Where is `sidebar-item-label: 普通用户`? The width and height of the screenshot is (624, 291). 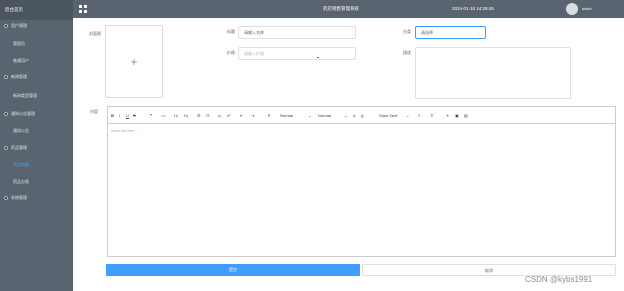 sidebar-item-label: 普通用户 is located at coordinates (21, 60).